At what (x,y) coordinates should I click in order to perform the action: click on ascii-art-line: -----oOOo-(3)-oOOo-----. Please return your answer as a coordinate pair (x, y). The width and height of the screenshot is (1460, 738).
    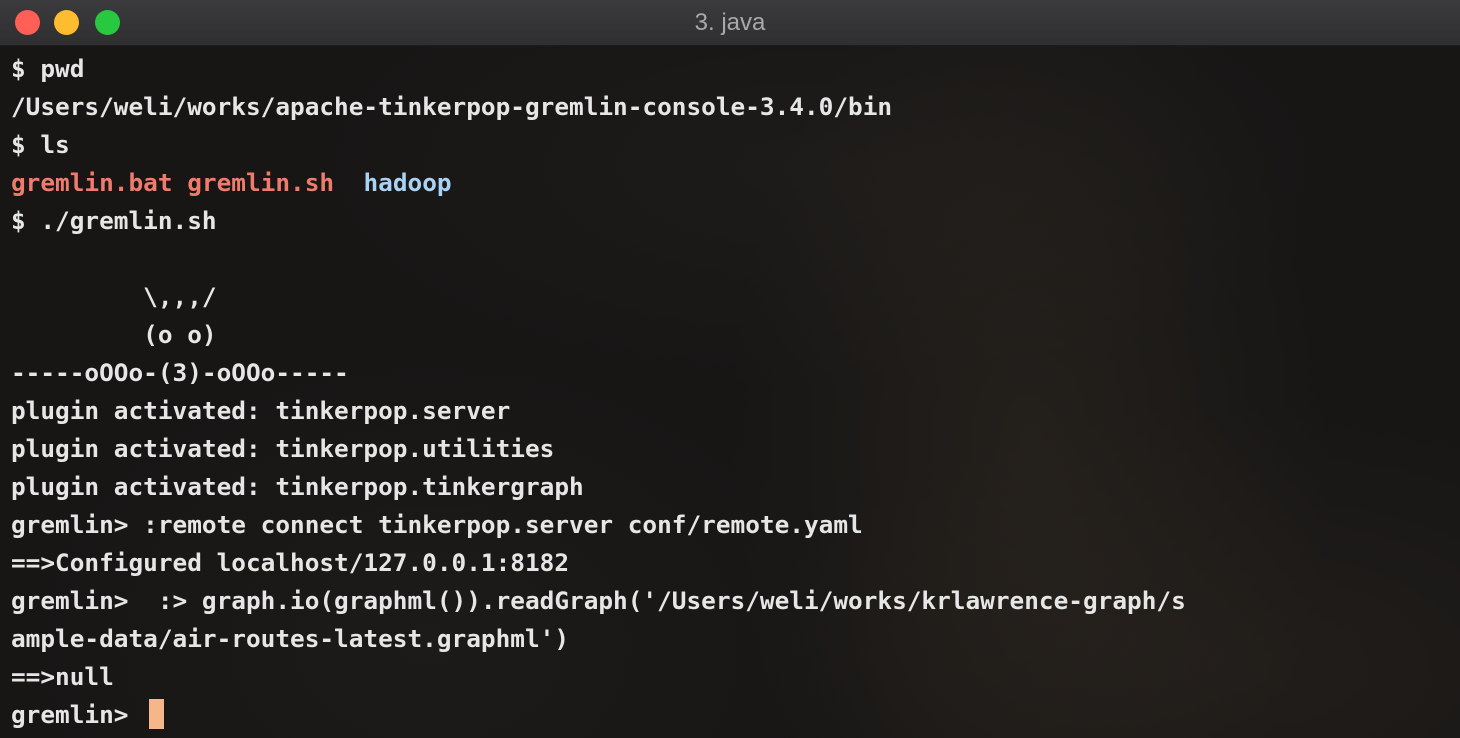
    Looking at the image, I should click on (180, 372).